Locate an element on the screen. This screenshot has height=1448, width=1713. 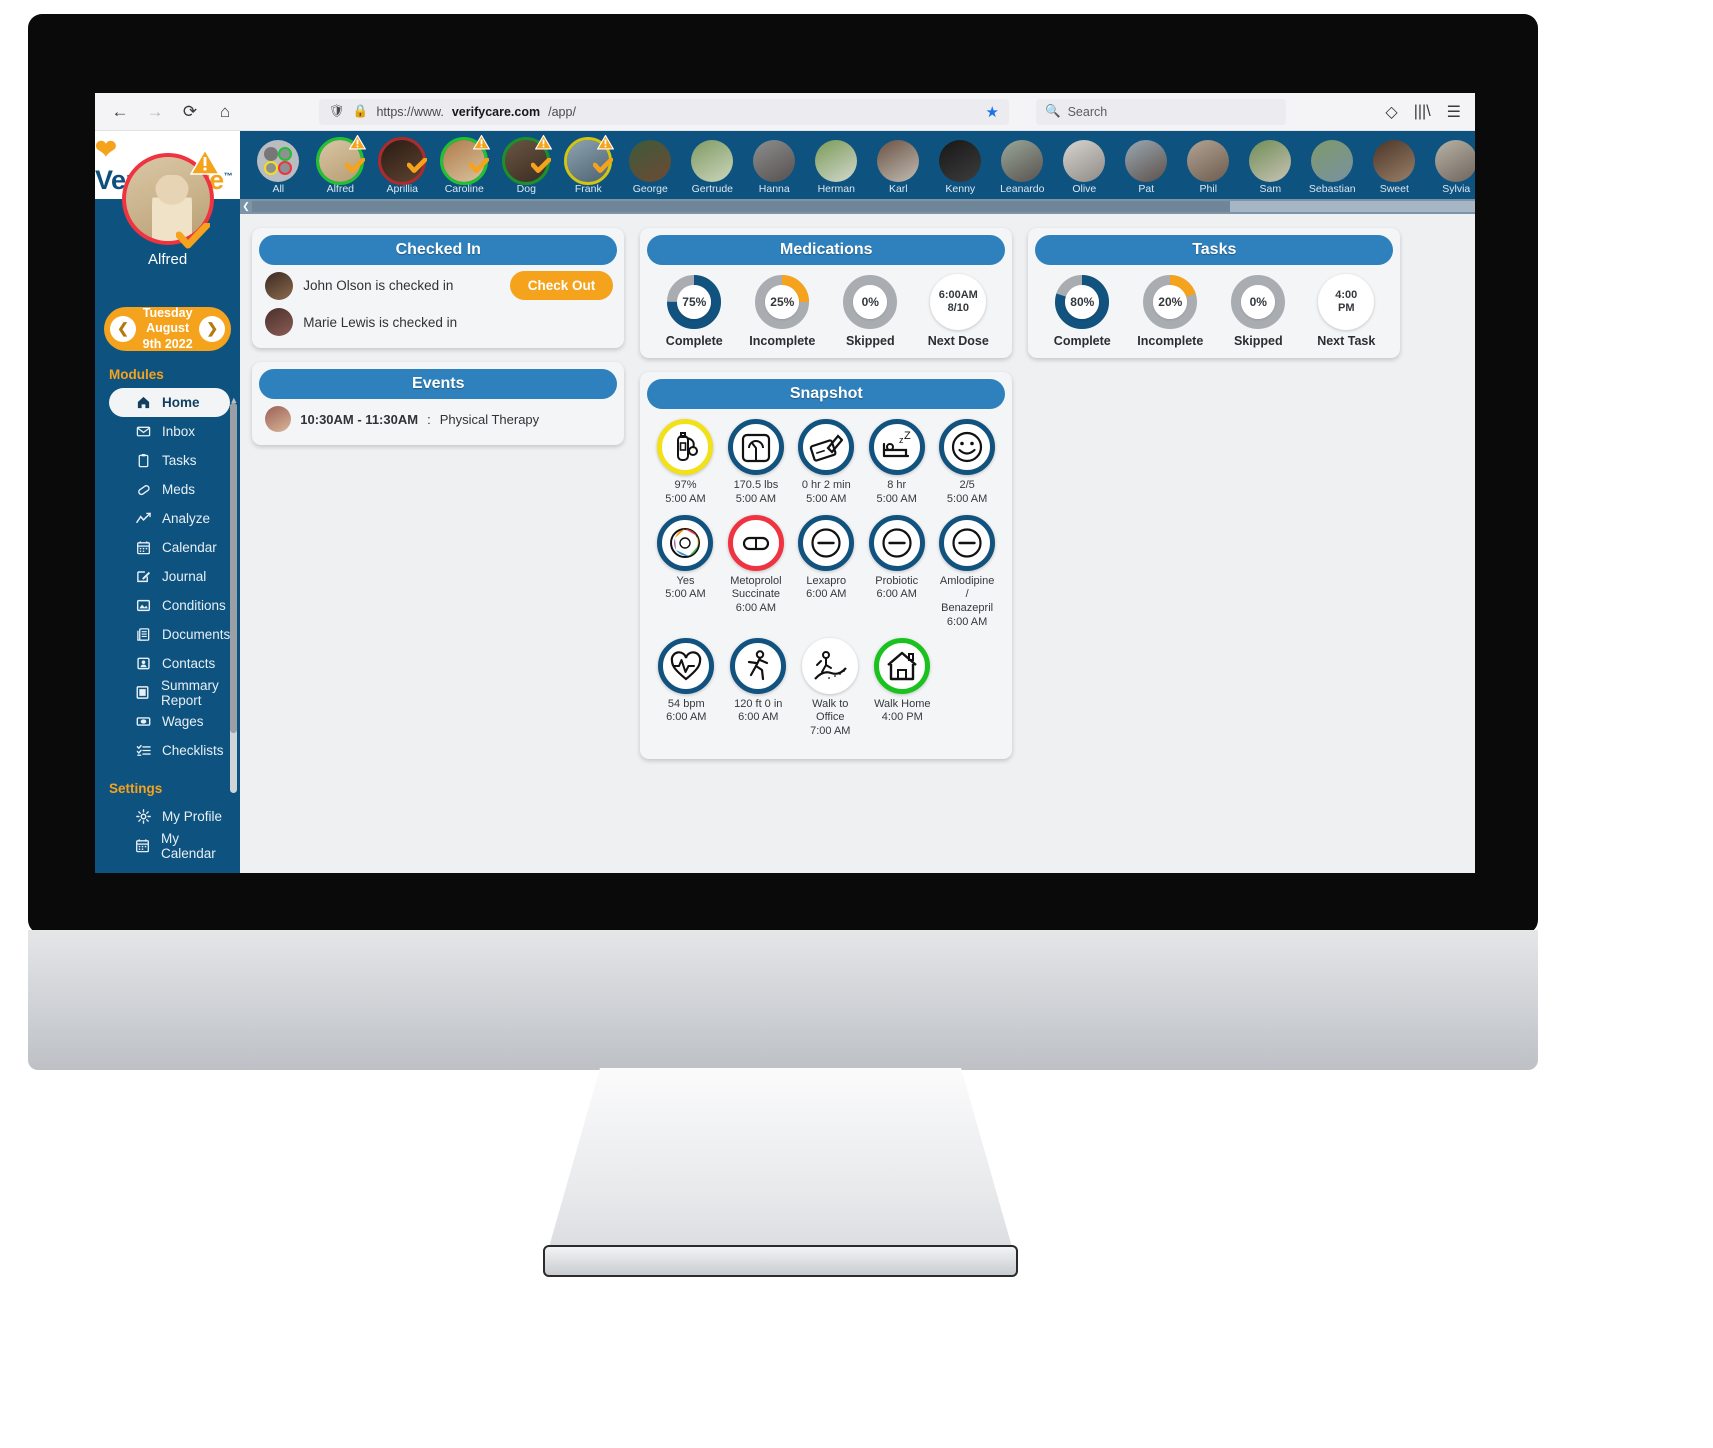
sidebar-item-label: Conditions is located at coordinates (194, 605).